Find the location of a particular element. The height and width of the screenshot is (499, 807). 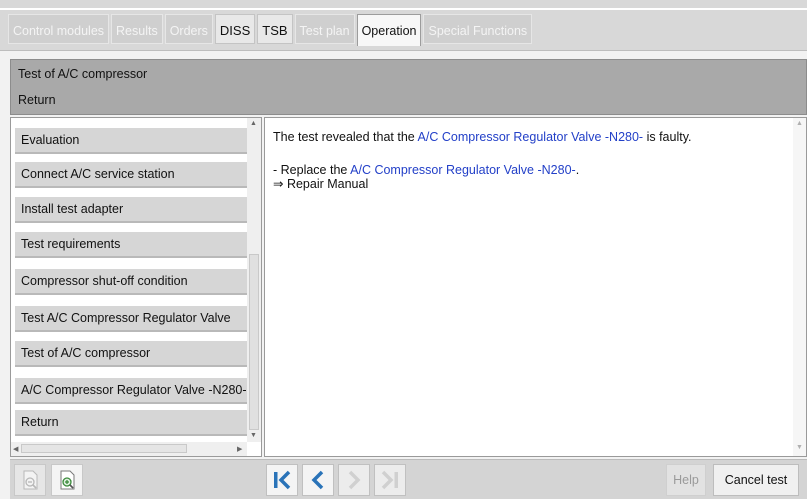

chevron-left-icon is located at coordinates (317, 480).